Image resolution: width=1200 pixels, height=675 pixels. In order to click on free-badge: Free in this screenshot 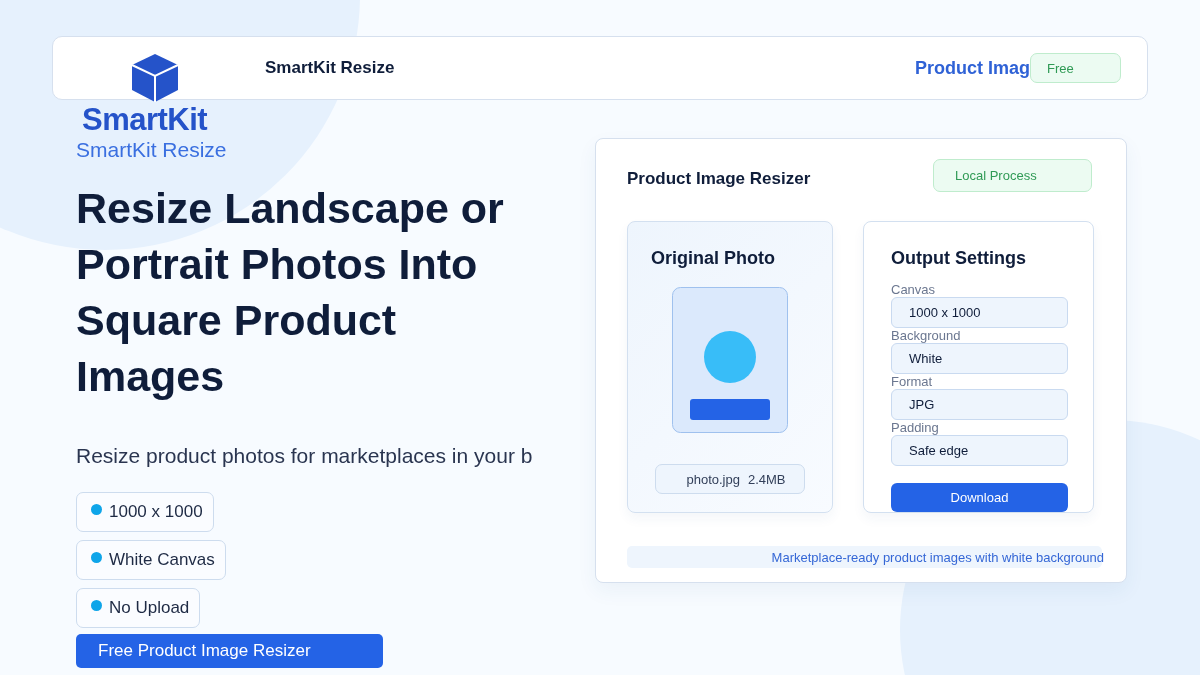, I will do `click(1075, 68)`.